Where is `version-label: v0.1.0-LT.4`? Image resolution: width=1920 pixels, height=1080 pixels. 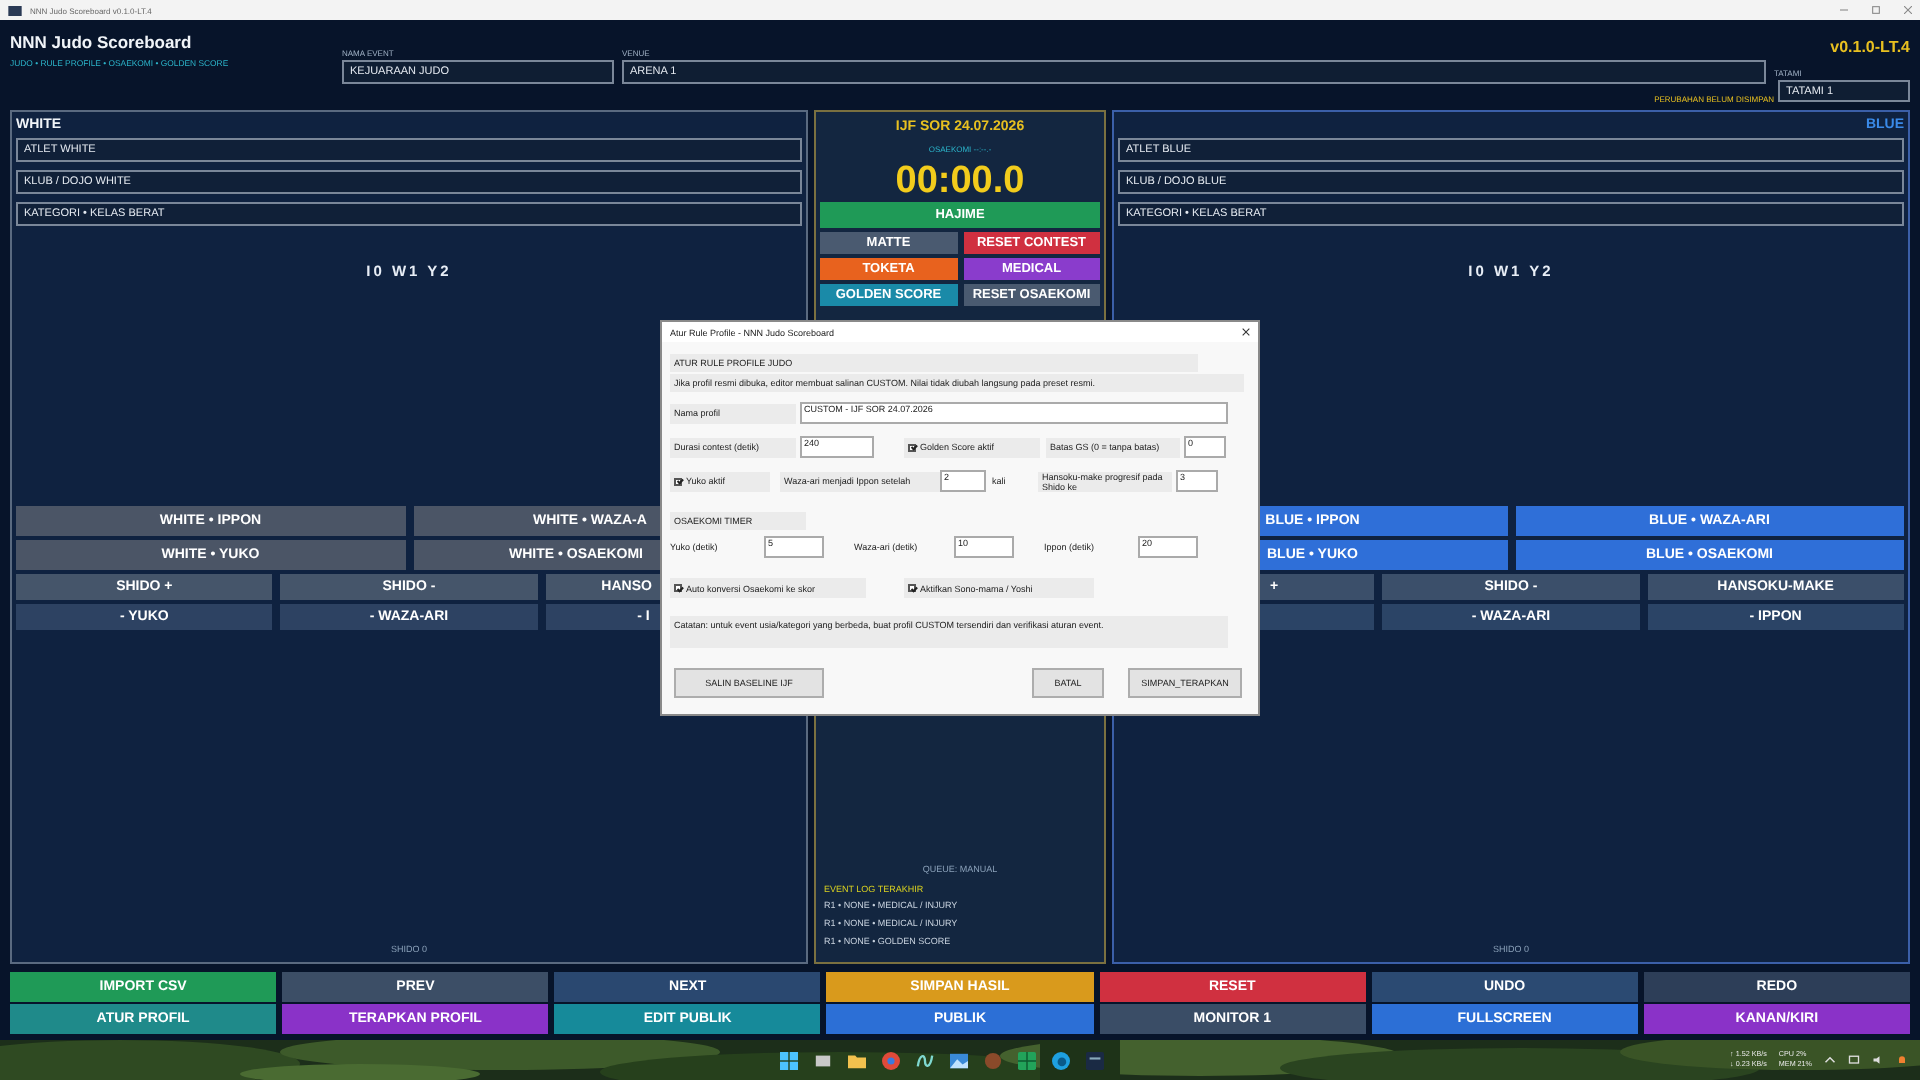 version-label: v0.1.0-LT.4 is located at coordinates (1870, 47).